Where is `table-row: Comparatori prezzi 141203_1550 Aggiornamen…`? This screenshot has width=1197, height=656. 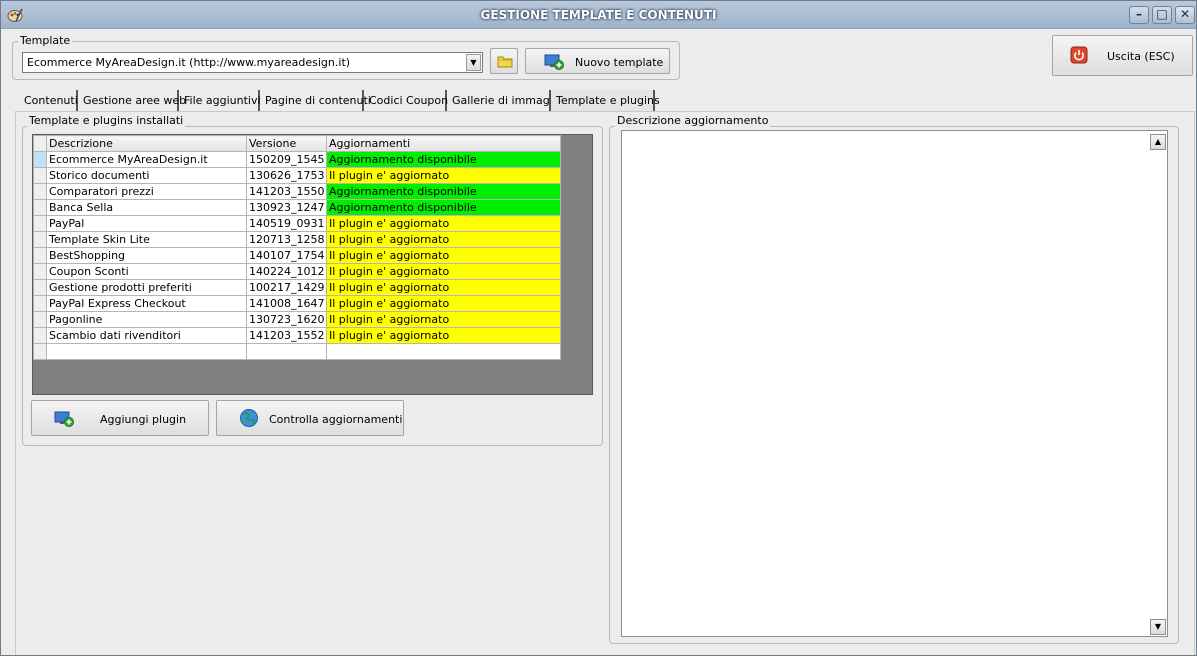 table-row: Comparatori prezzi 141203_1550 Aggiornamen… is located at coordinates (297, 191).